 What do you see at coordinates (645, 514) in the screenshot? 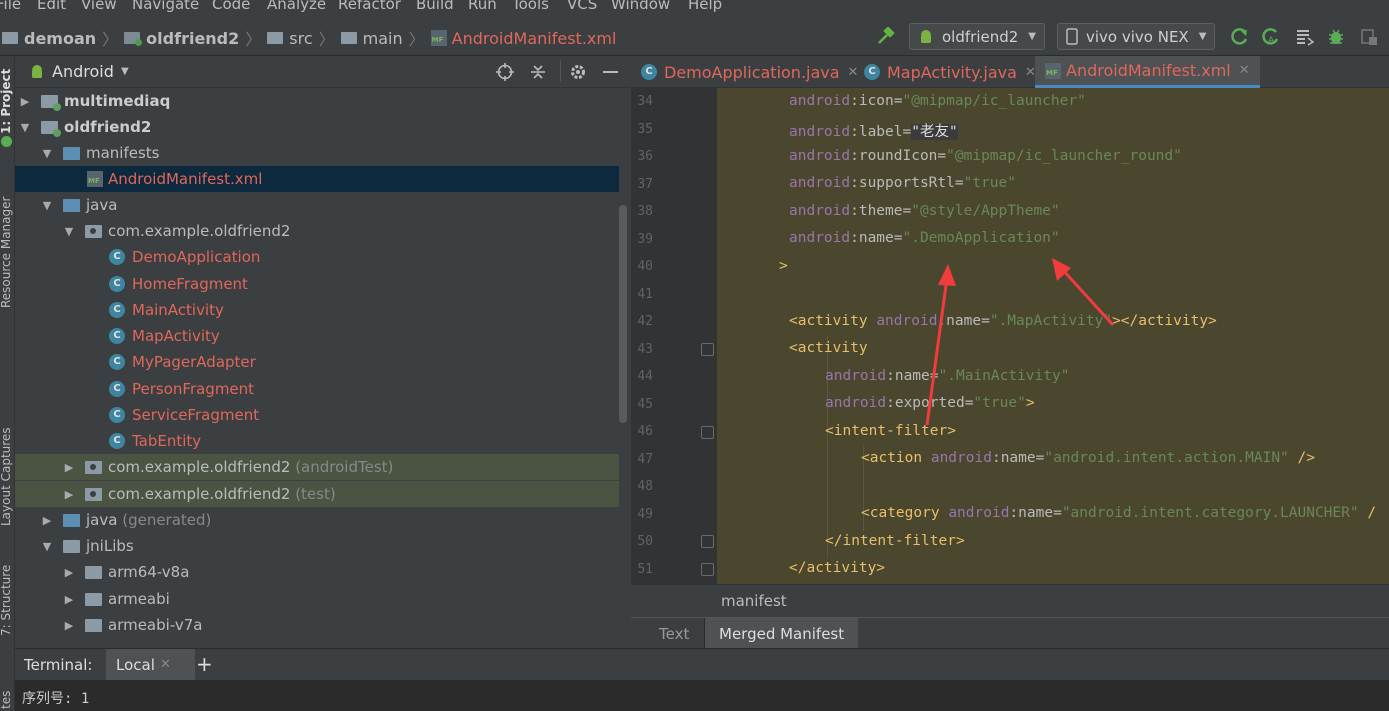
I see `line-number: 49` at bounding box center [645, 514].